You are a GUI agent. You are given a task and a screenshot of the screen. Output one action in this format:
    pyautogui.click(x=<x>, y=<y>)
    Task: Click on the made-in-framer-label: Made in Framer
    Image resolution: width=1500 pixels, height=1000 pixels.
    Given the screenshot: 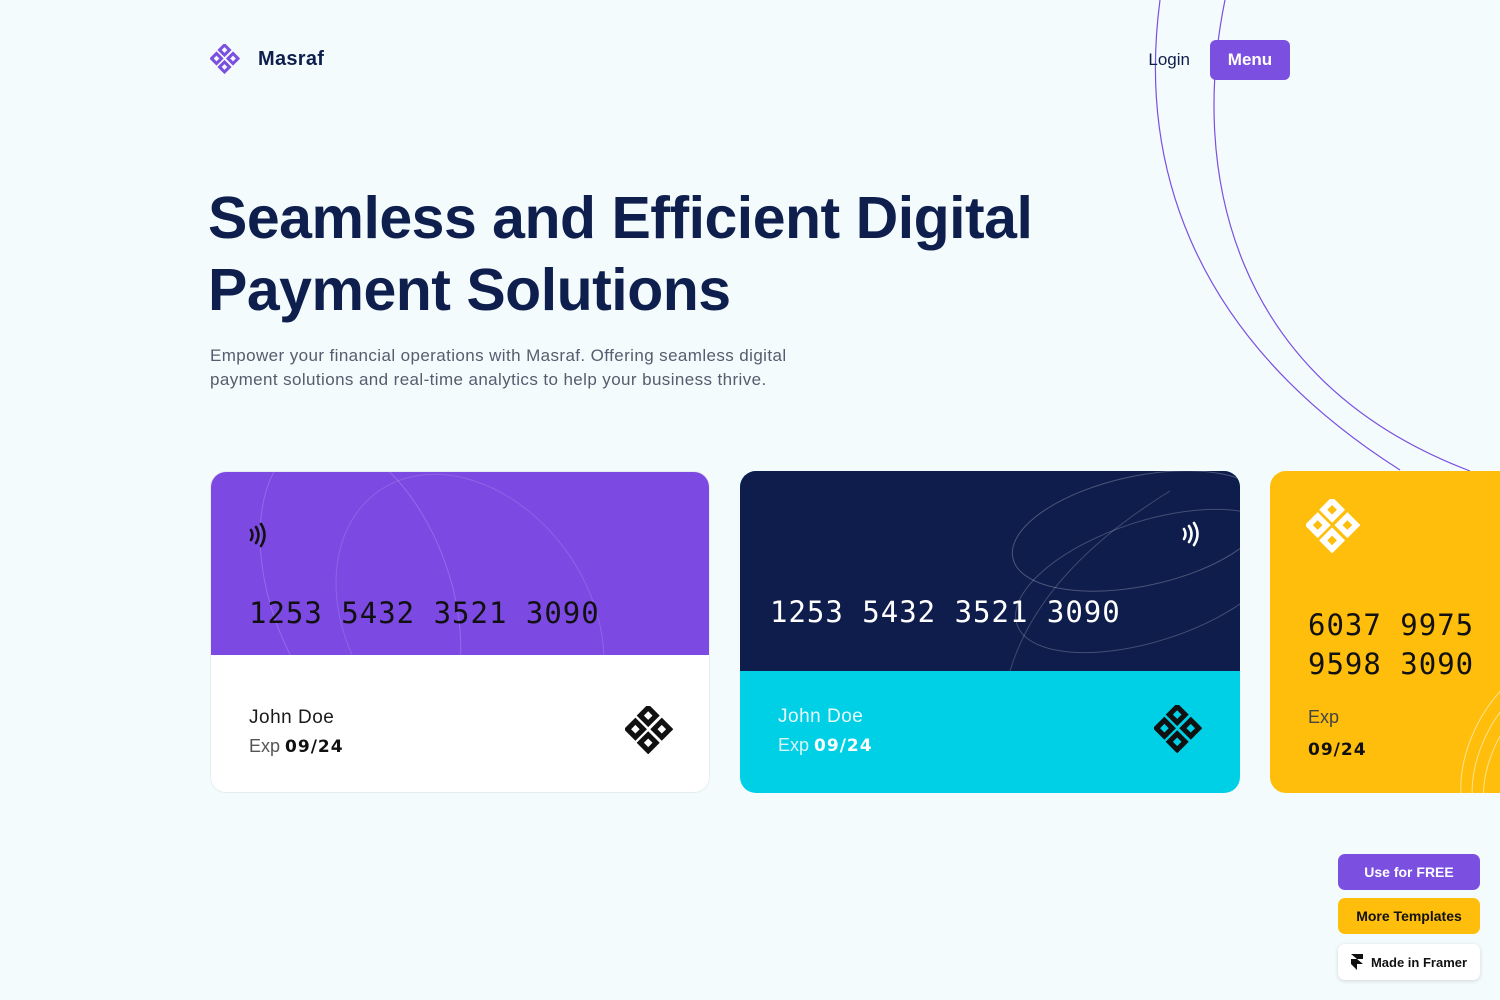 What is the action you would take?
    pyautogui.click(x=1419, y=962)
    